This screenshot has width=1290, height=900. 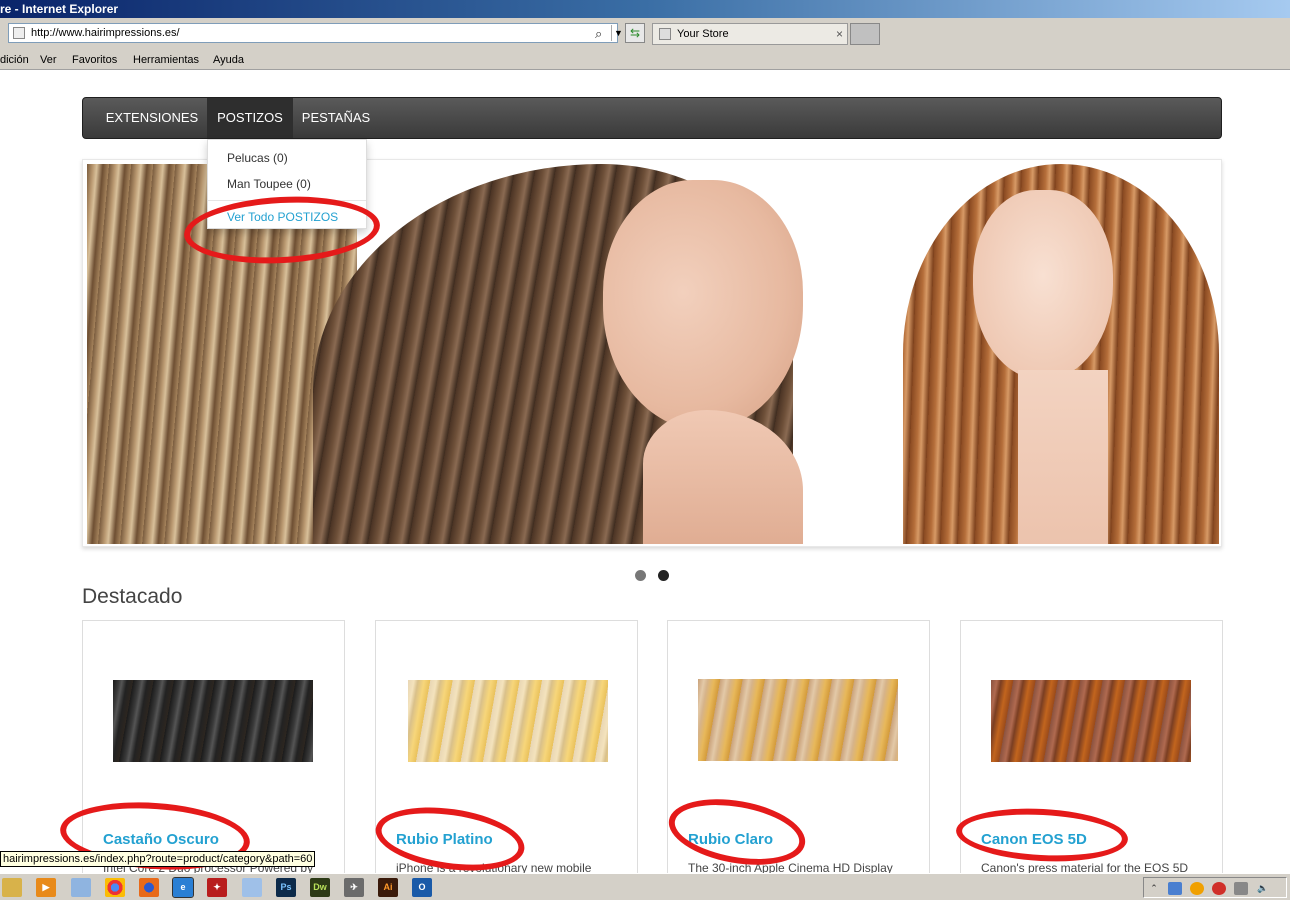 What do you see at coordinates (132, 596) in the screenshot?
I see `featured-title: Destacado` at bounding box center [132, 596].